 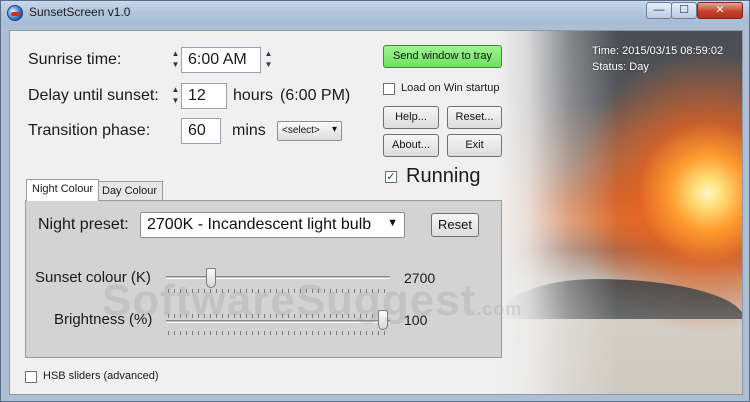 I want to click on watermark-suffix: .com, so click(x=499, y=309).